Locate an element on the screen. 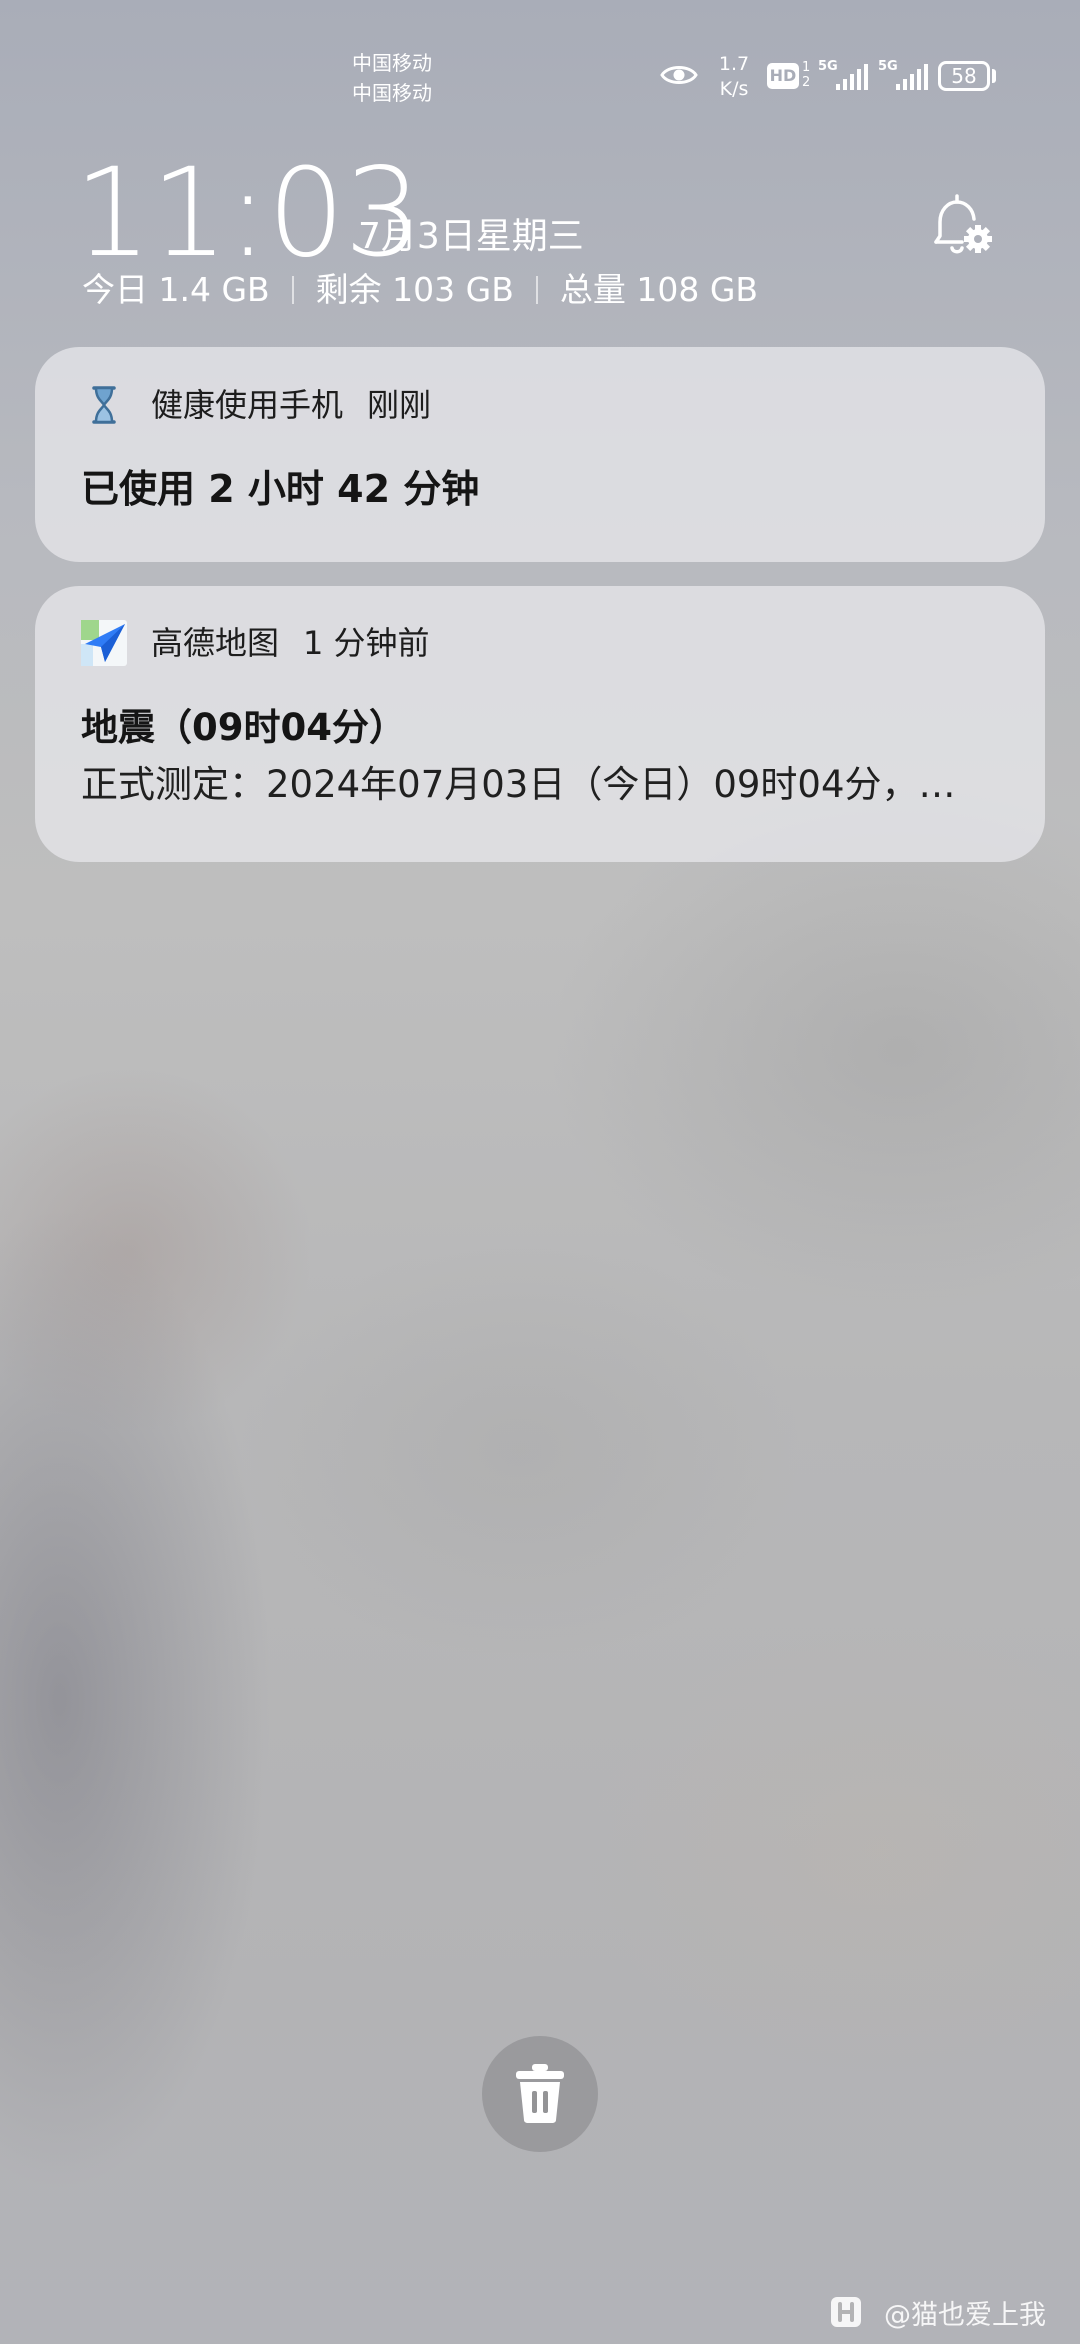  network-type-sim-2: 5G is located at coordinates (888, 66).